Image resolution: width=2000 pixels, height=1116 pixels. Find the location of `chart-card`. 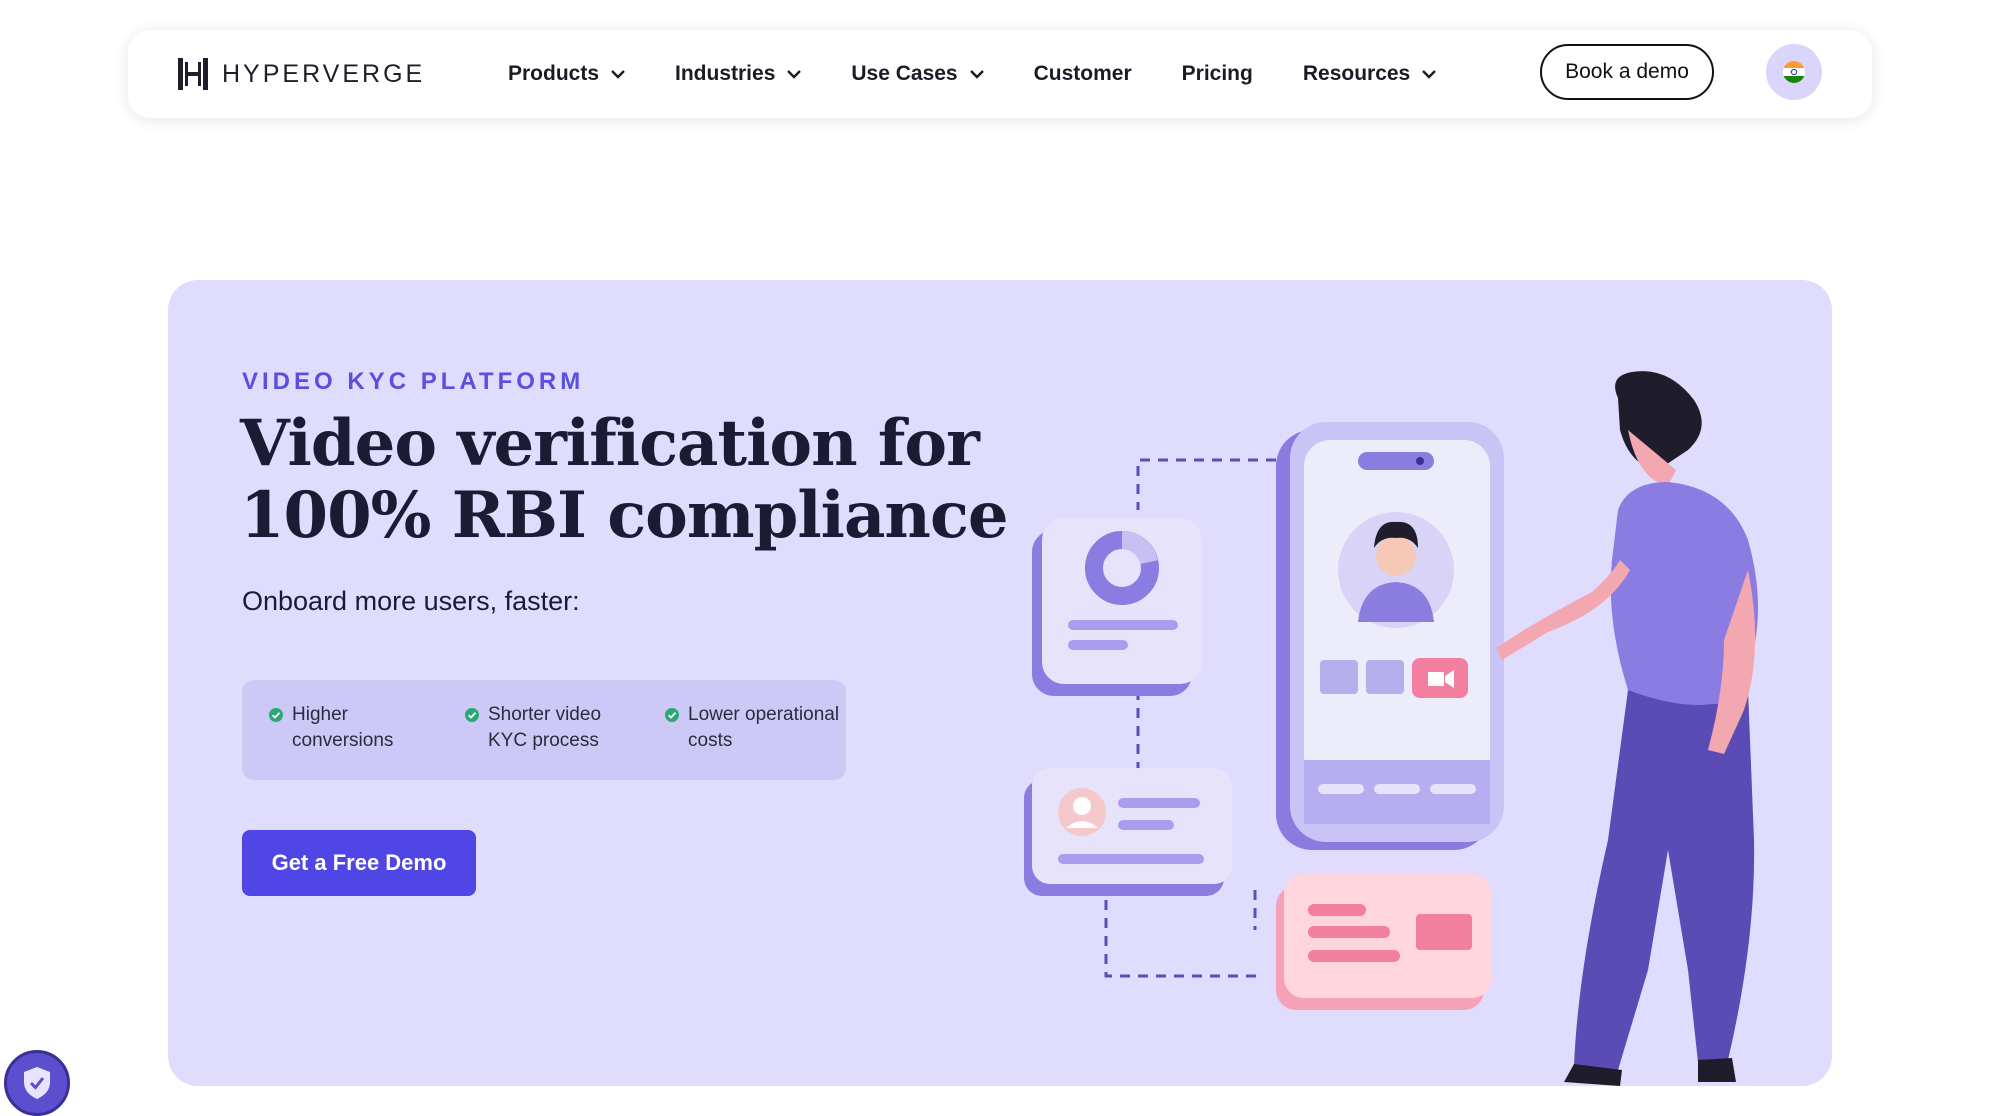

chart-card is located at coordinates (1117, 607).